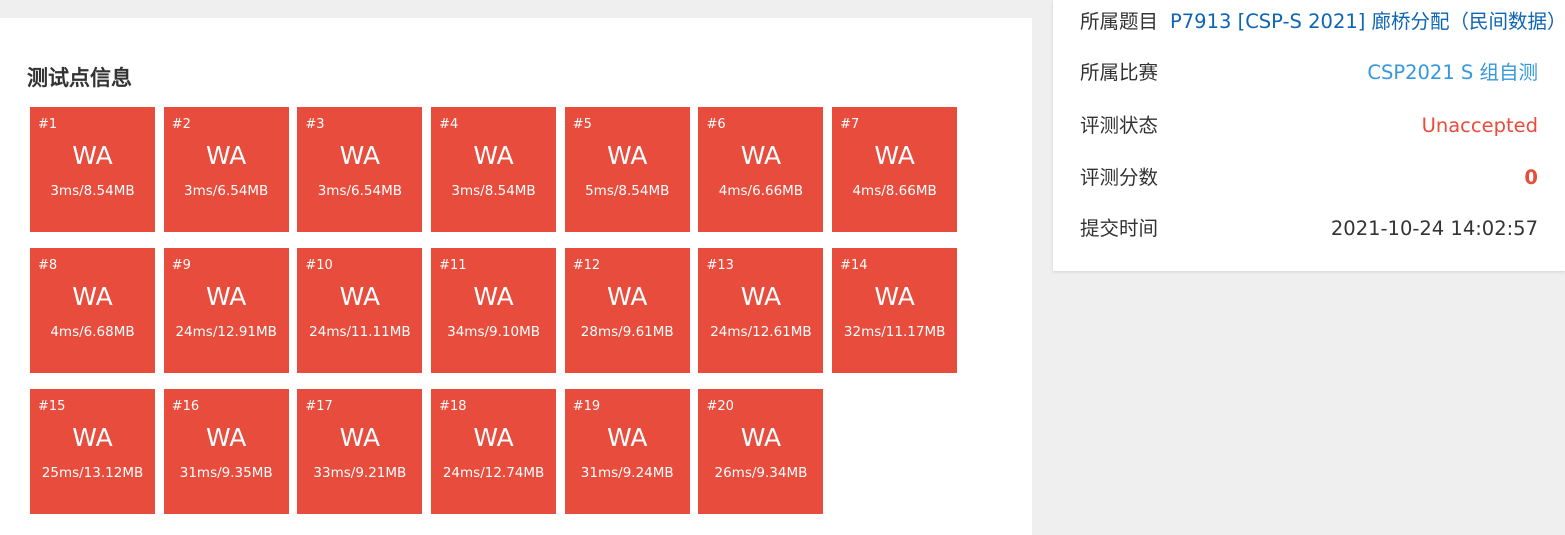 The height and width of the screenshot is (535, 1565). I want to click on testcase-number: #2, so click(181, 124).